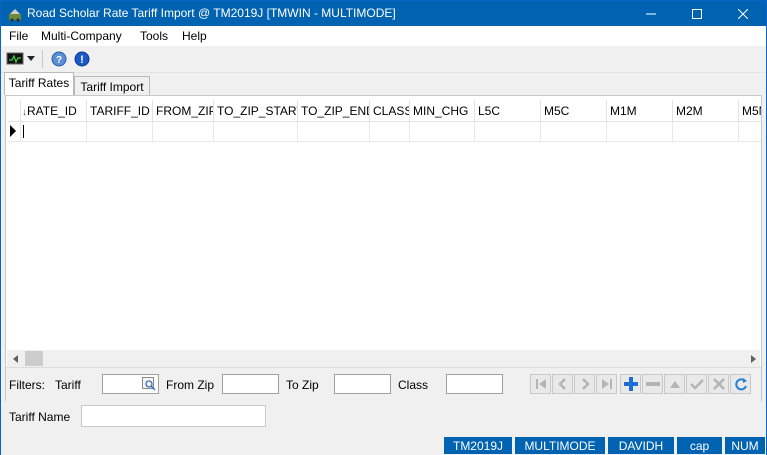  Describe the element at coordinates (574, 110) in the screenshot. I see `column-header-m5c: M5C` at that location.